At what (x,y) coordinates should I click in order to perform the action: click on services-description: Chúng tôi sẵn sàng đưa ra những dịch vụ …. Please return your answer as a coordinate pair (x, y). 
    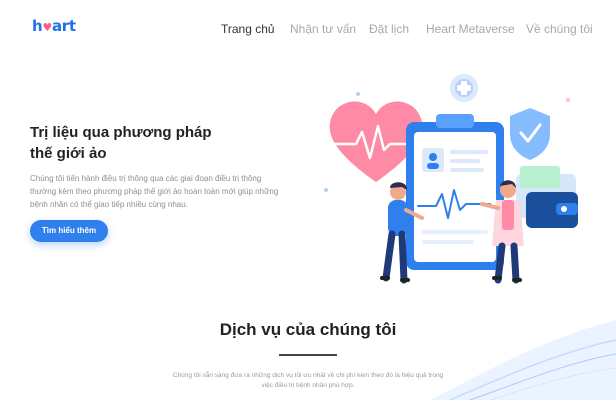
    Looking at the image, I should click on (308, 380).